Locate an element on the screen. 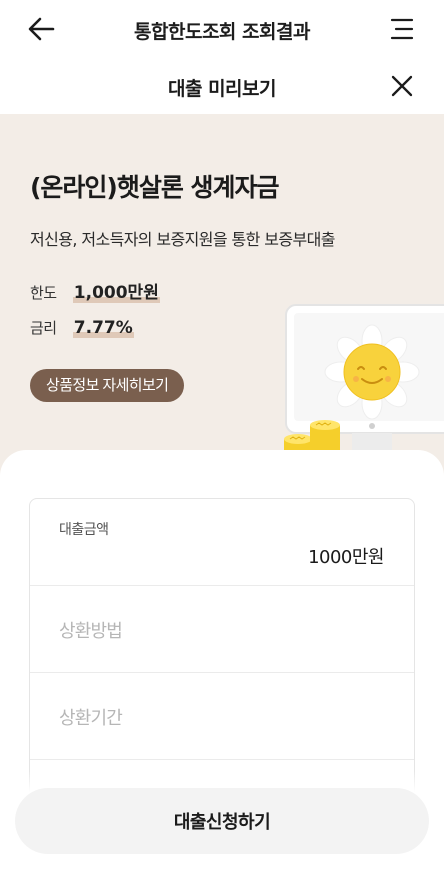  repayment-method-placeholder: 상환방법 is located at coordinates (91, 631).